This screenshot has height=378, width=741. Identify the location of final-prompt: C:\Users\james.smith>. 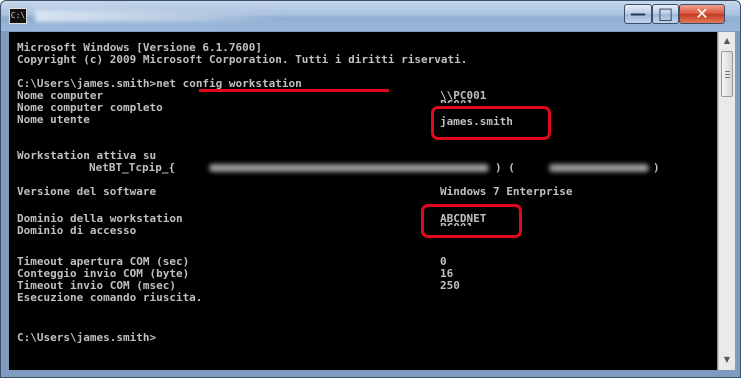
(87, 337).